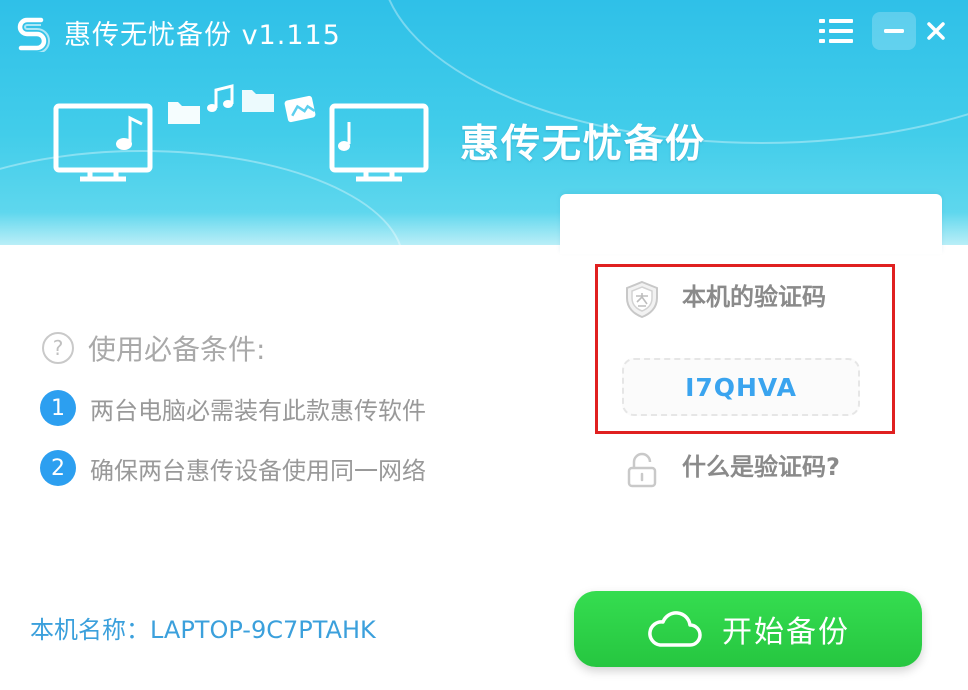 Image resolution: width=968 pixels, height=690 pixels. Describe the element at coordinates (642, 299) in the screenshot. I see `shield-icon` at that location.